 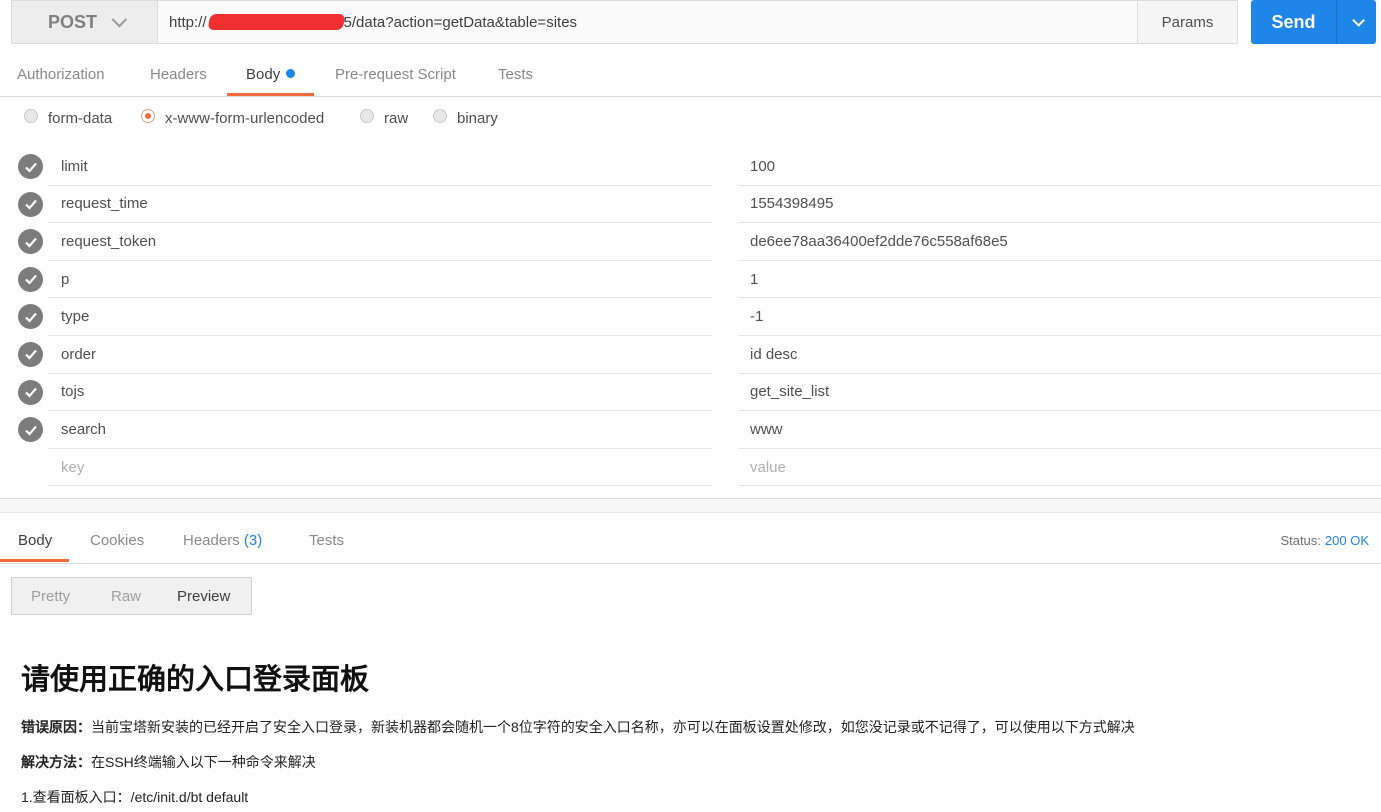 I want to click on method-label: POST, so click(x=73, y=21).